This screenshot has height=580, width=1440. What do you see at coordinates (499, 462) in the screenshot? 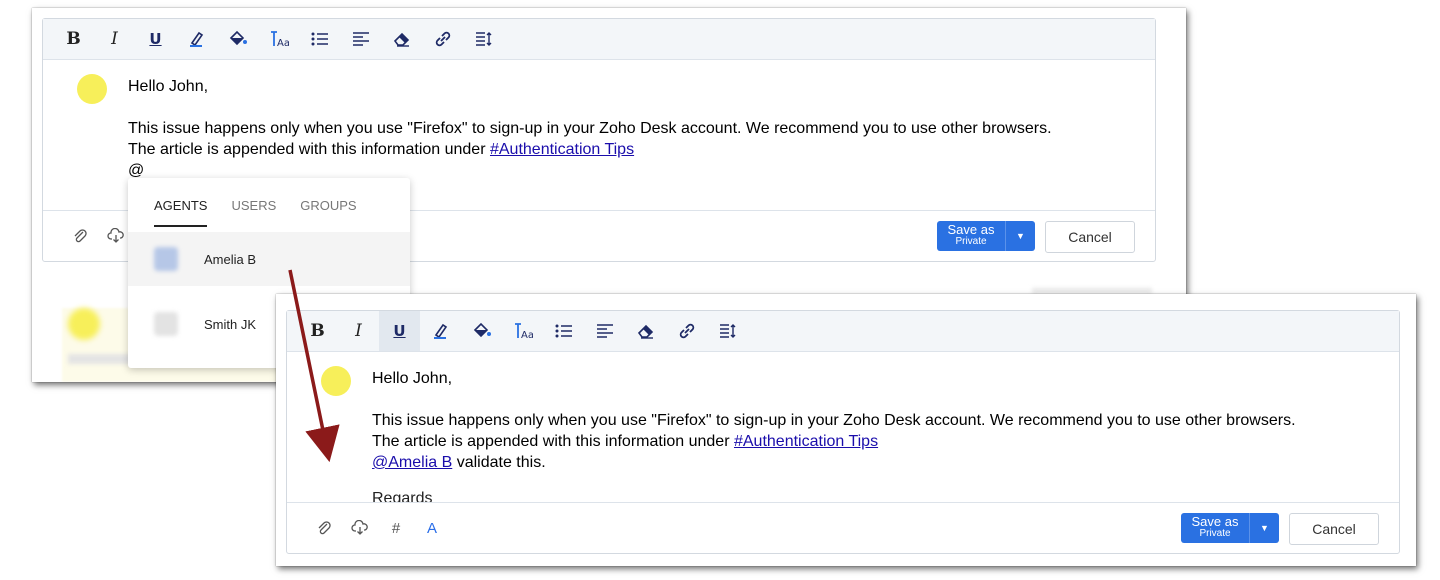
I see `mention-suffix: validate this.` at bounding box center [499, 462].